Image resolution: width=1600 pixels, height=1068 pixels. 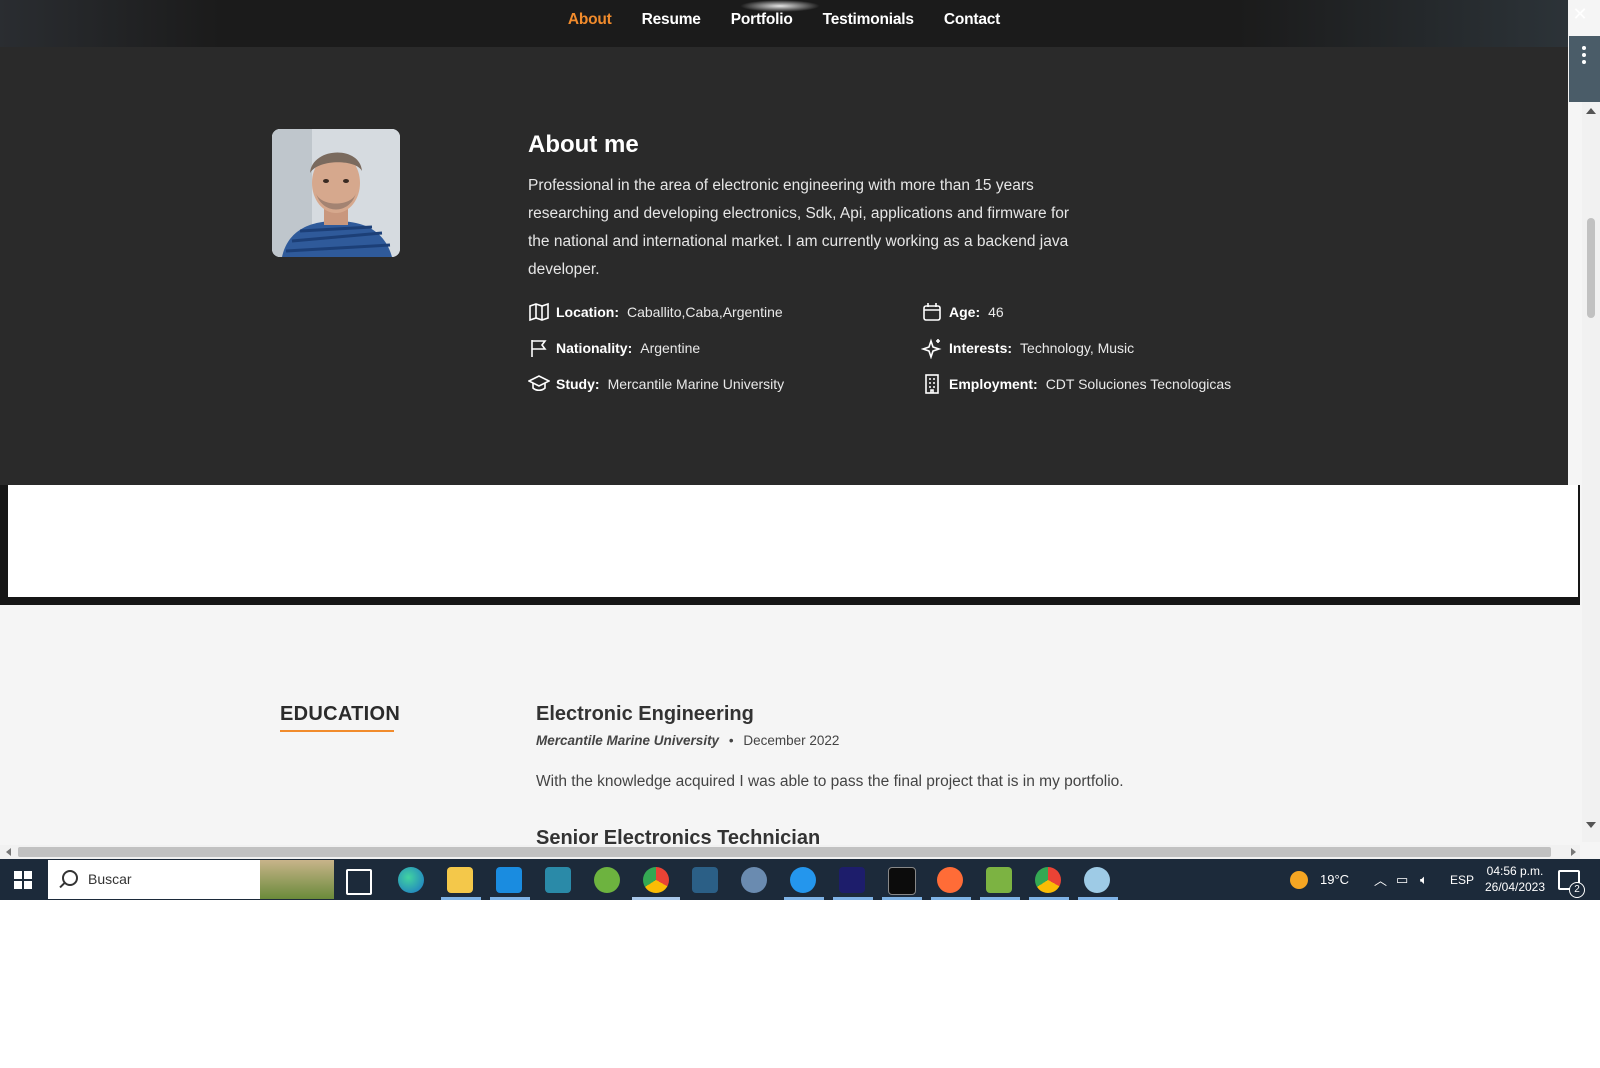 What do you see at coordinates (972, 20) in the screenshot?
I see `nav-contact: Contact` at bounding box center [972, 20].